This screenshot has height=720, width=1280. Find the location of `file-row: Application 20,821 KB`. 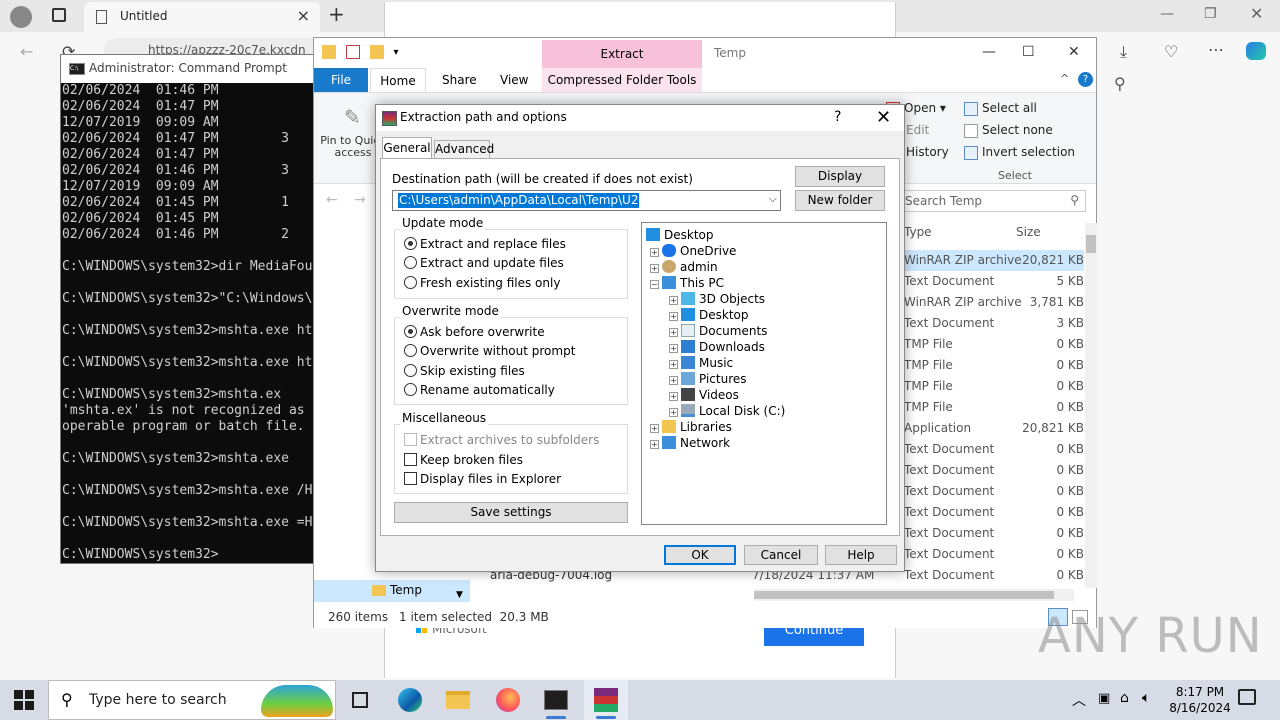

file-row: Application 20,821 KB is located at coordinates (994, 428).